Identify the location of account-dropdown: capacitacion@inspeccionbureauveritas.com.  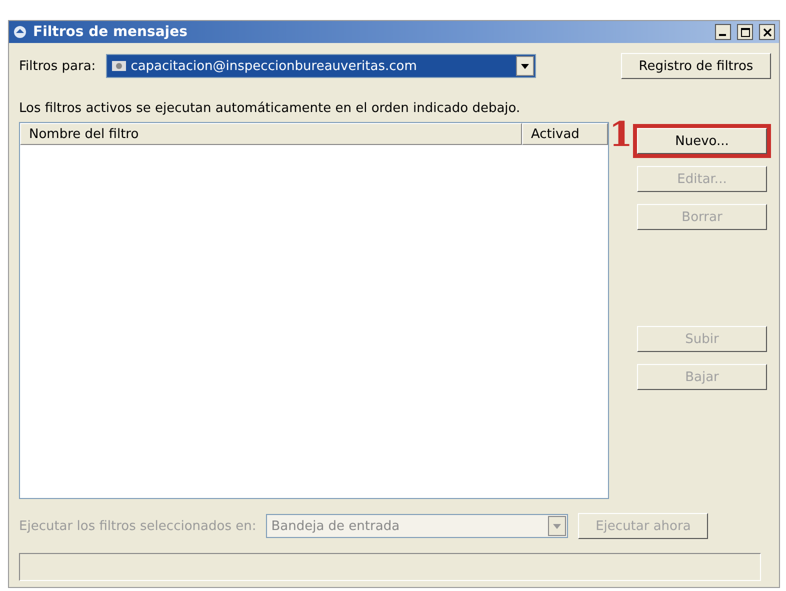
(321, 66).